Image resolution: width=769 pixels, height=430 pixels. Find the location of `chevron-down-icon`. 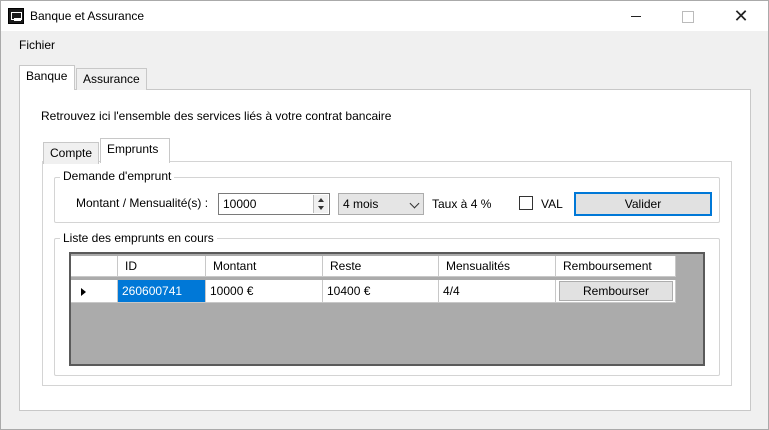

chevron-down-icon is located at coordinates (414, 203).